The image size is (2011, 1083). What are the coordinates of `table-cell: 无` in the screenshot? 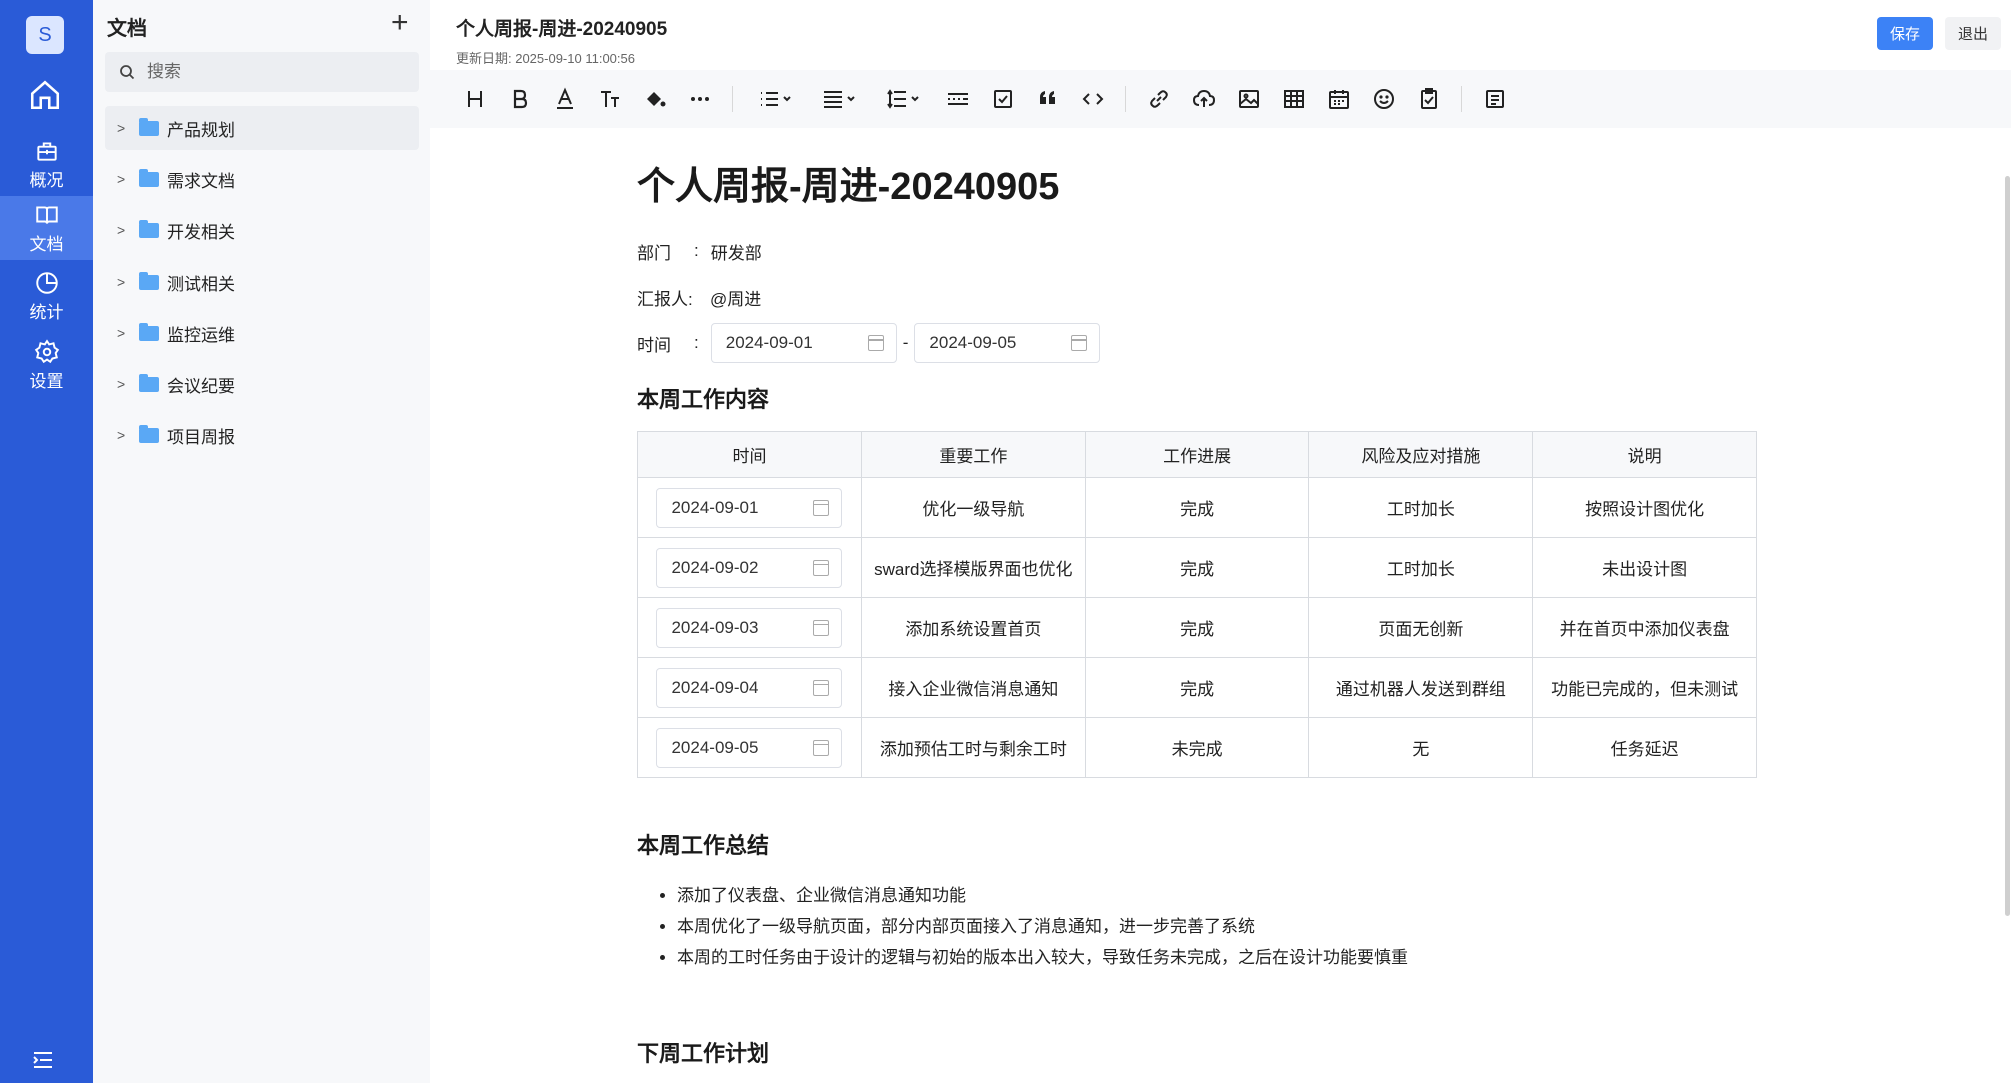 It's located at (1421, 747).